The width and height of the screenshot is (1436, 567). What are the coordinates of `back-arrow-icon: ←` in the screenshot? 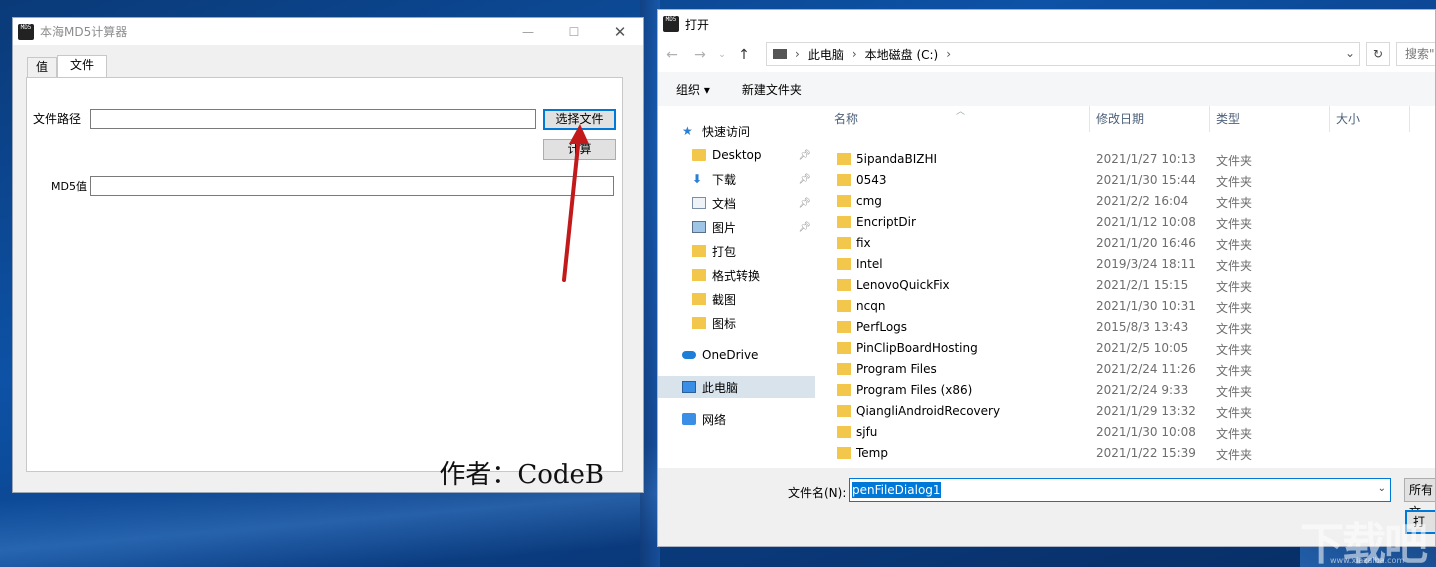 It's located at (672, 55).